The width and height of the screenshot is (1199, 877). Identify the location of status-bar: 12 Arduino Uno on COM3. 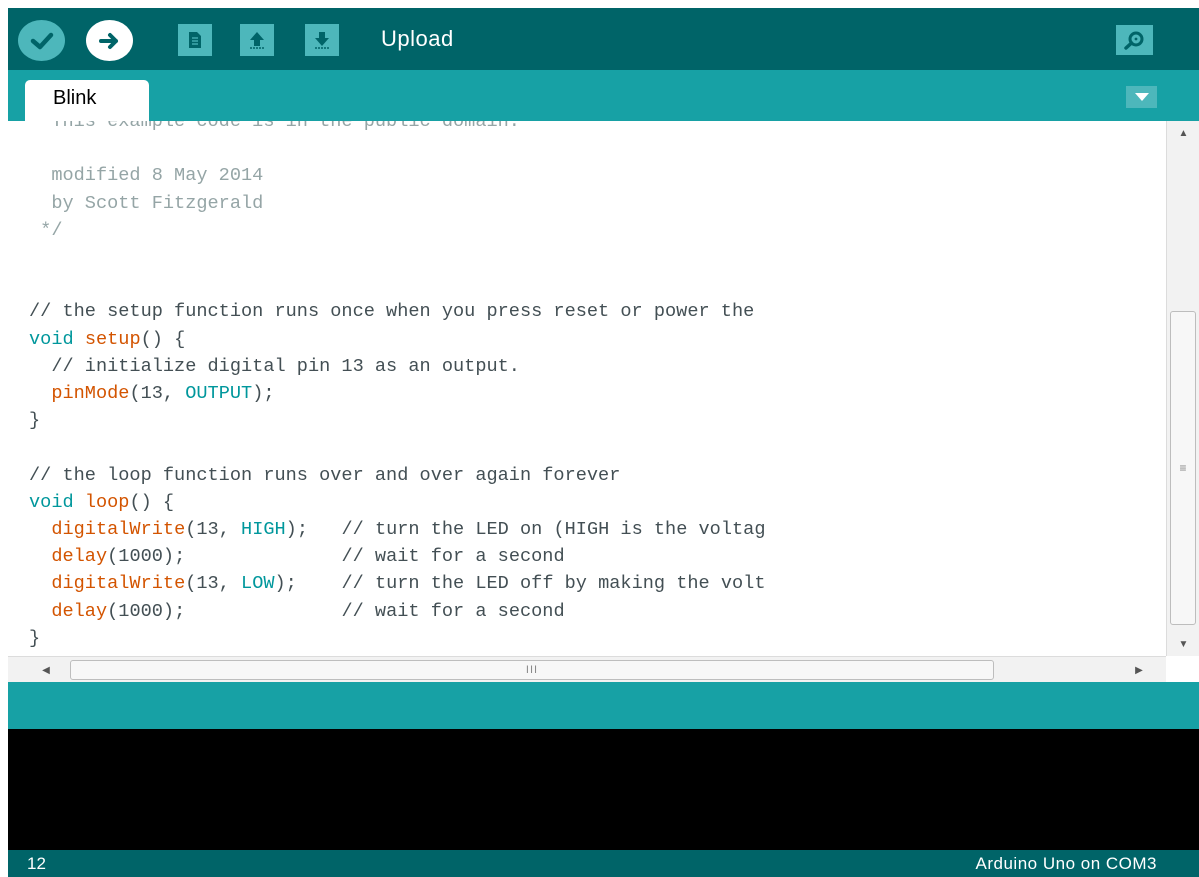
(603, 863).